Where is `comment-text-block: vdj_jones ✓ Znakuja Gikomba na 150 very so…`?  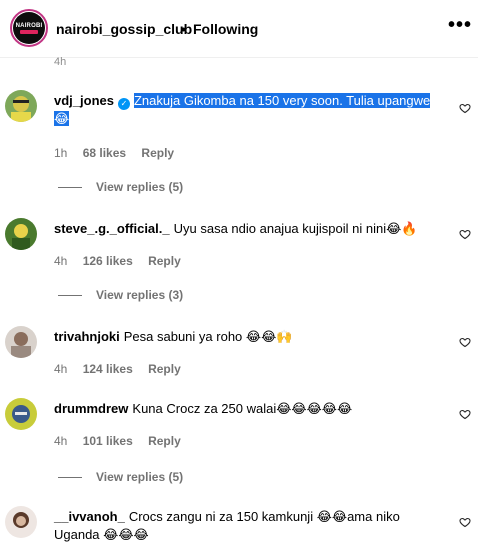
comment-text-block: vdj_jones ✓ Znakuja Gikomba na 150 very so… is located at coordinates (246, 110).